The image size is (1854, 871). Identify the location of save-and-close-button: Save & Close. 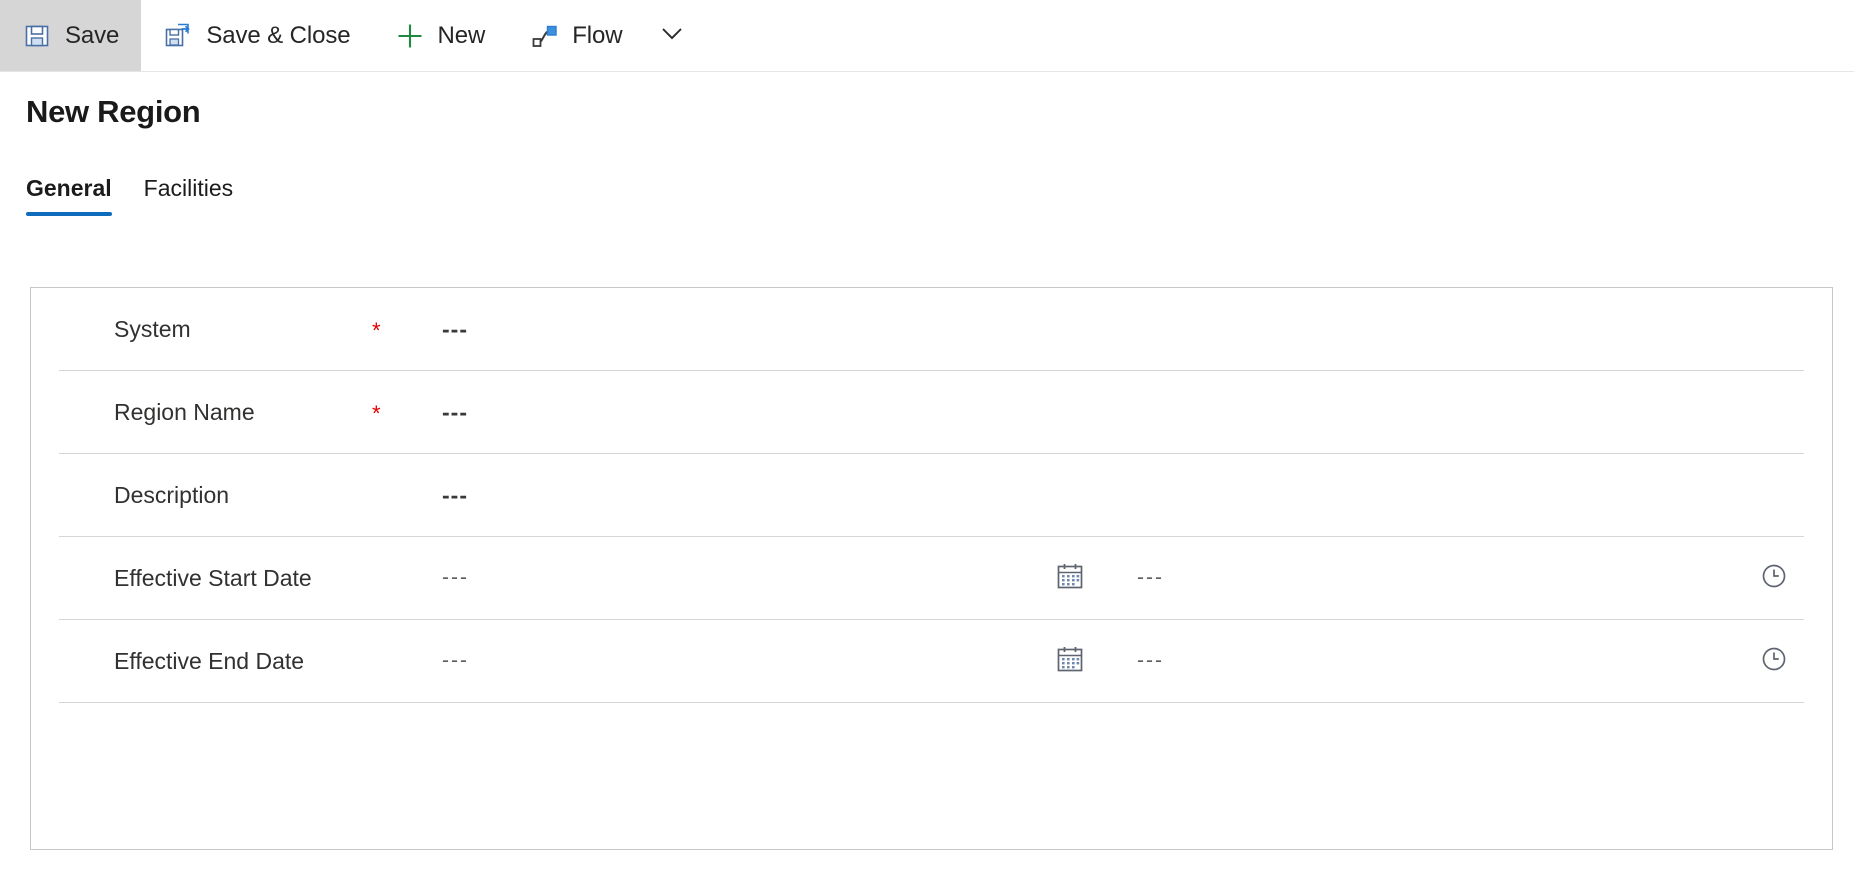
(256, 35).